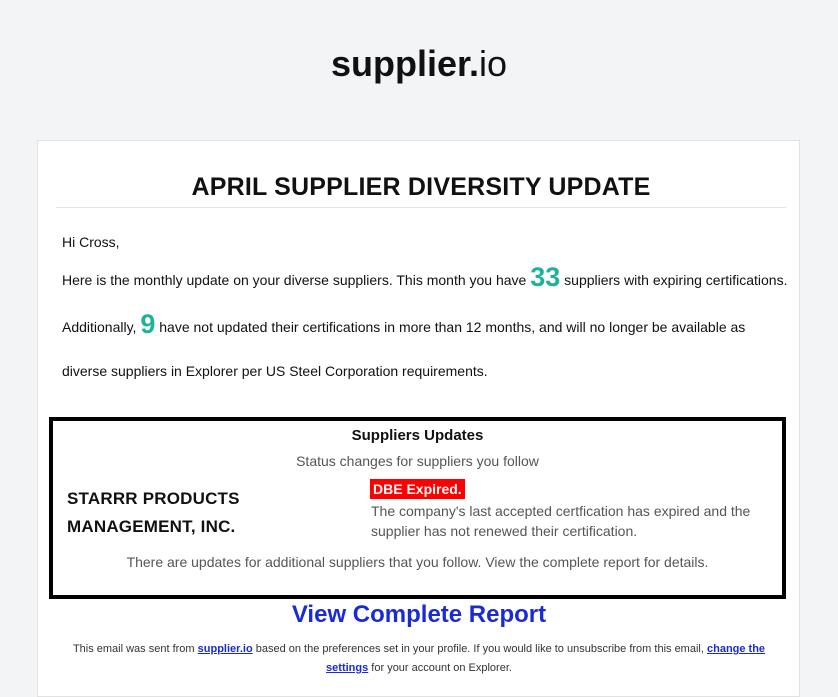 Image resolution: width=838 pixels, height=697 pixels. Describe the element at coordinates (417, 435) in the screenshot. I see `updates-title: Suppliers Updates` at that location.